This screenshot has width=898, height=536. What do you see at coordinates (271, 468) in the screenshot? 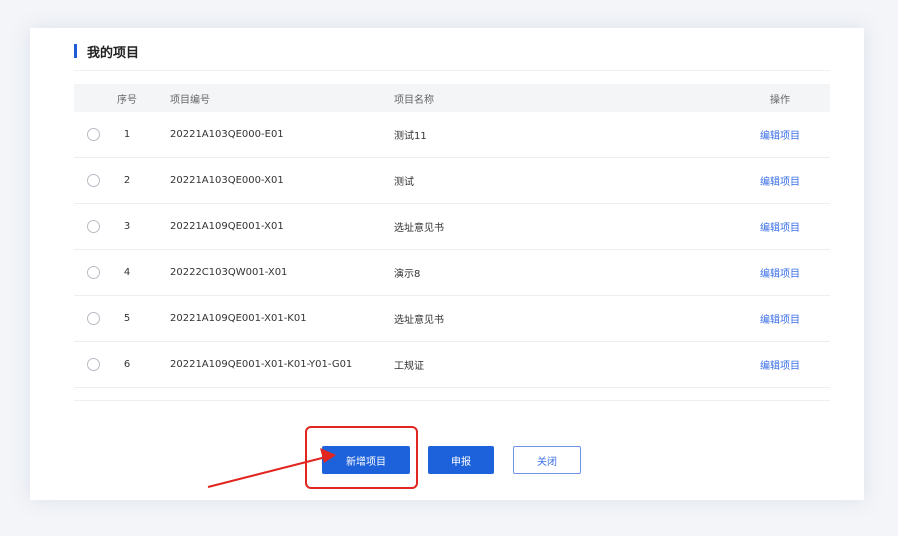
I see `pointer-arrow-icon` at bounding box center [271, 468].